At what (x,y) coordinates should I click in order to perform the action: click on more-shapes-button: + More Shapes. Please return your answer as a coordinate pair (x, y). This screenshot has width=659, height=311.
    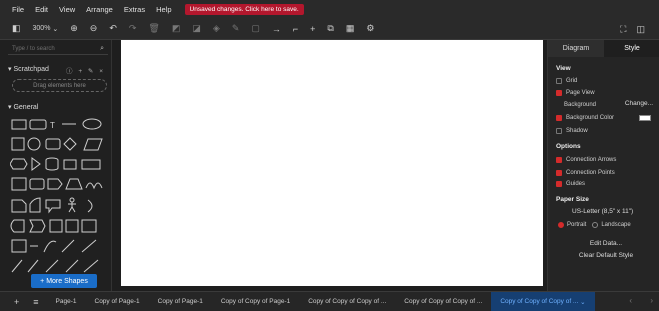
    Looking at the image, I should click on (64, 281).